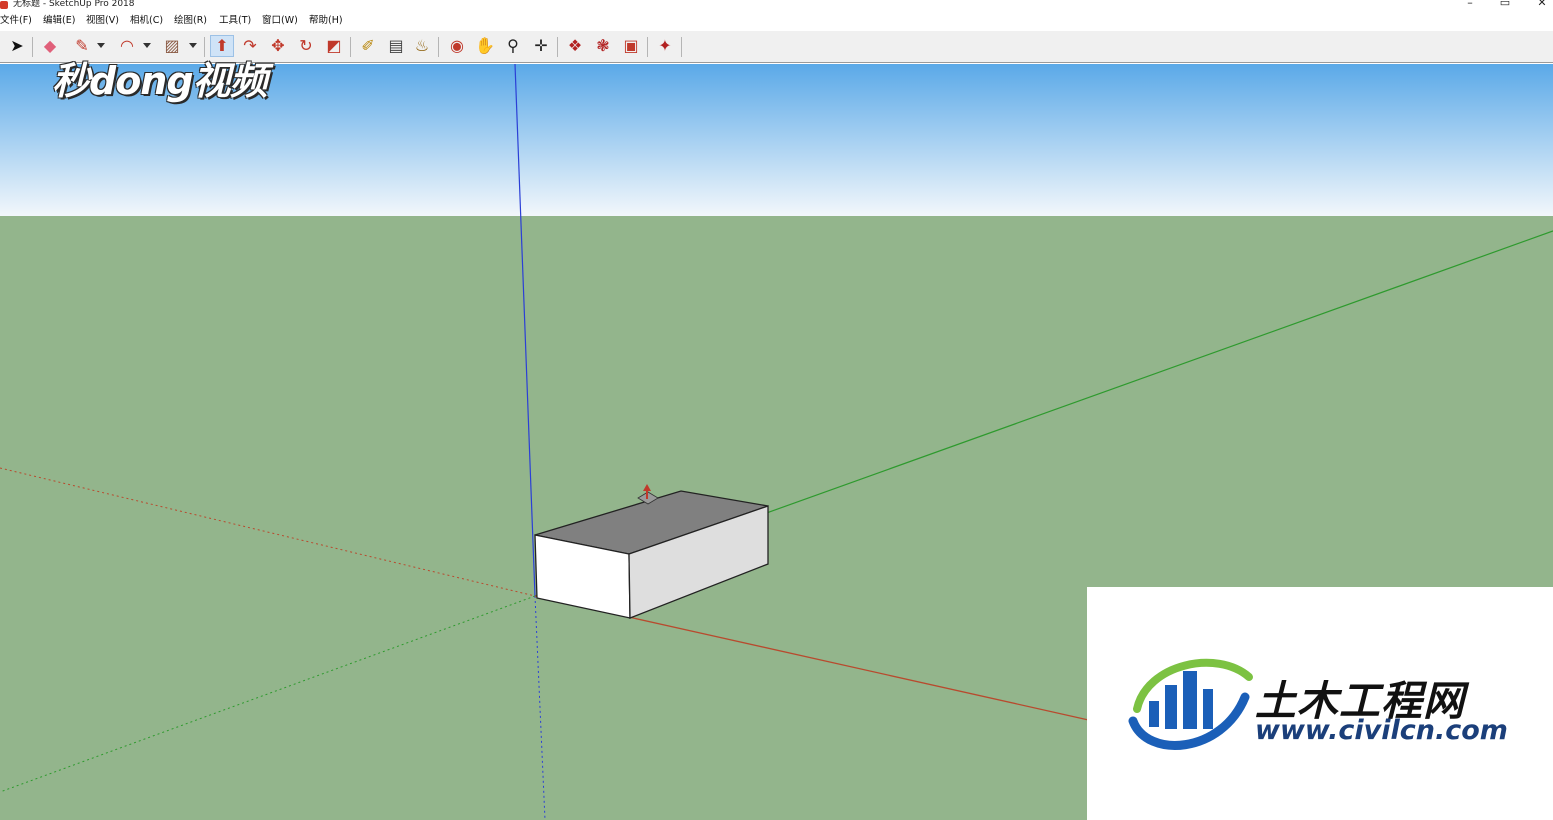 The image size is (1553, 820). I want to click on zoom-extents-tool-button: ✛, so click(541, 46).